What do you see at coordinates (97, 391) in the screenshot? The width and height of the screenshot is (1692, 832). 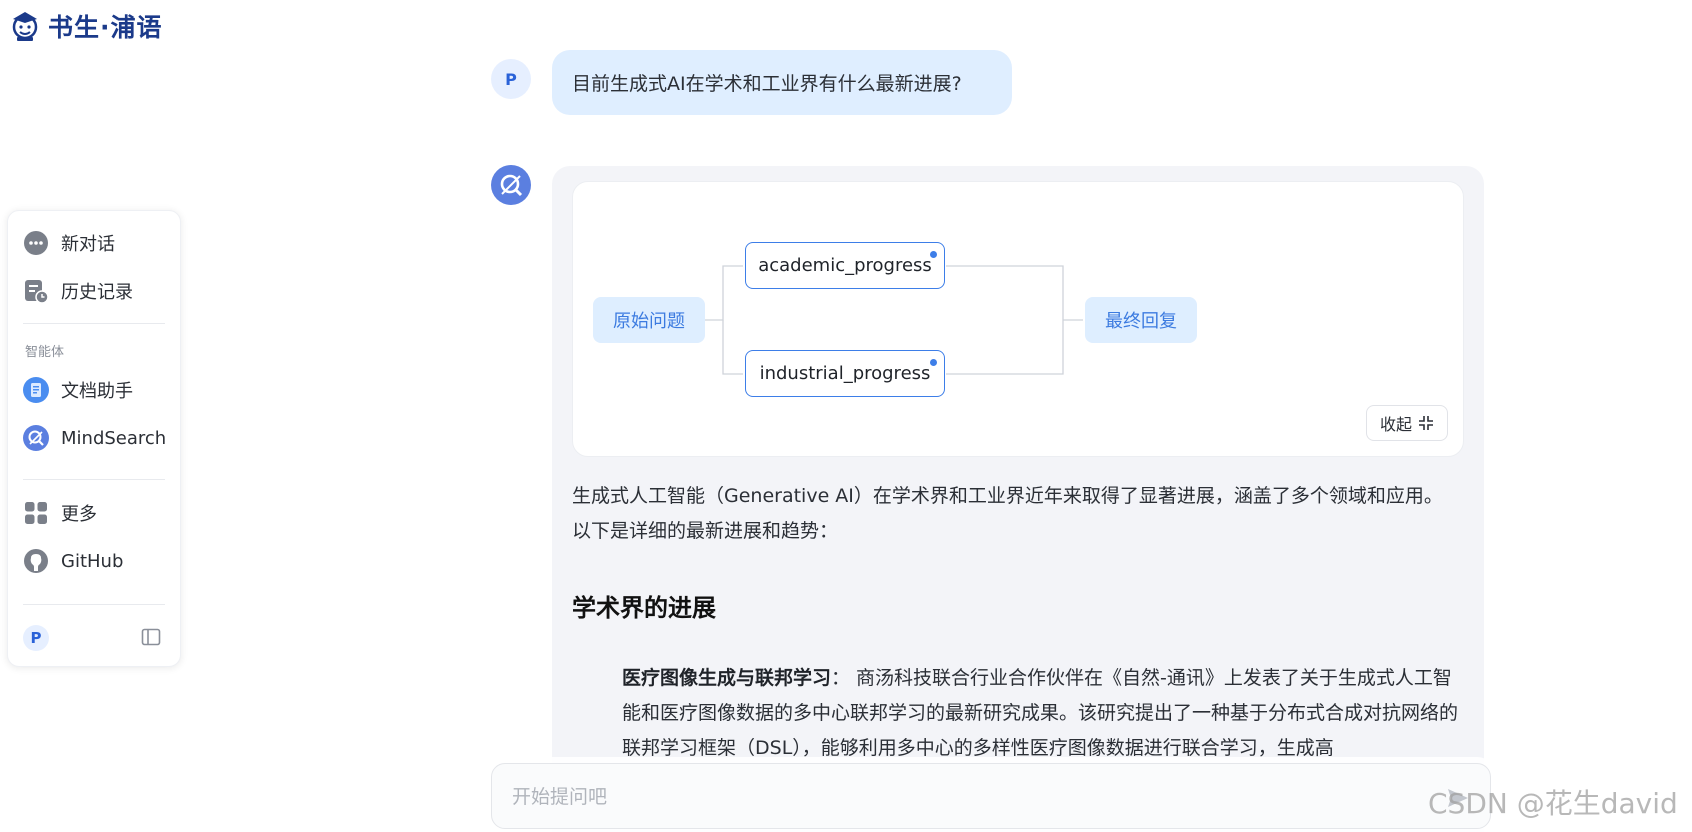 I see `sidebar-item-label: 文档助手` at bounding box center [97, 391].